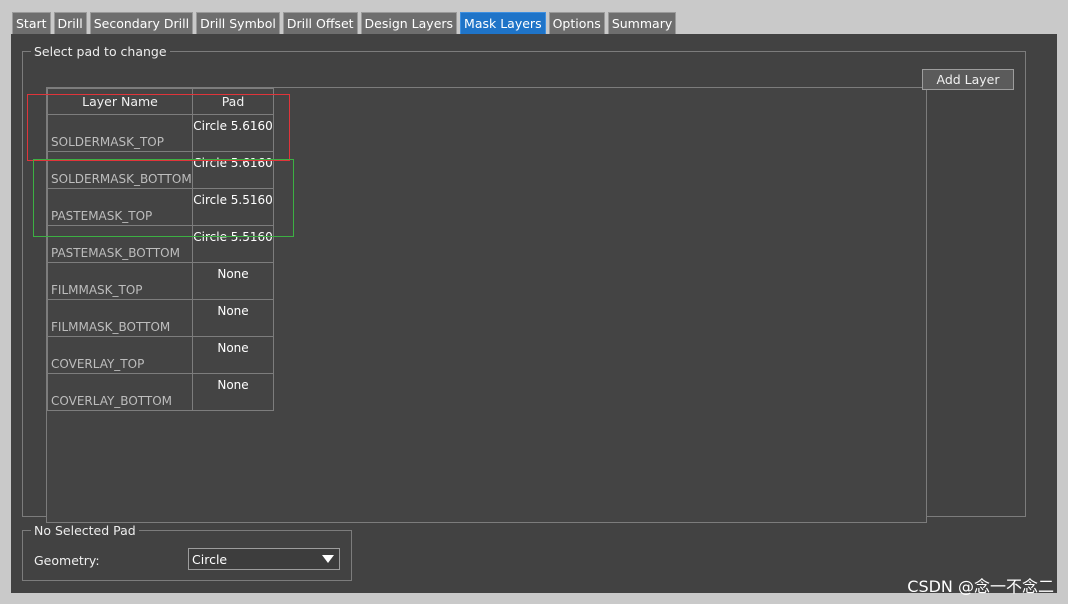  Describe the element at coordinates (120, 355) in the screenshot. I see `layer-name-cell: COVERLAY_TOP` at that location.